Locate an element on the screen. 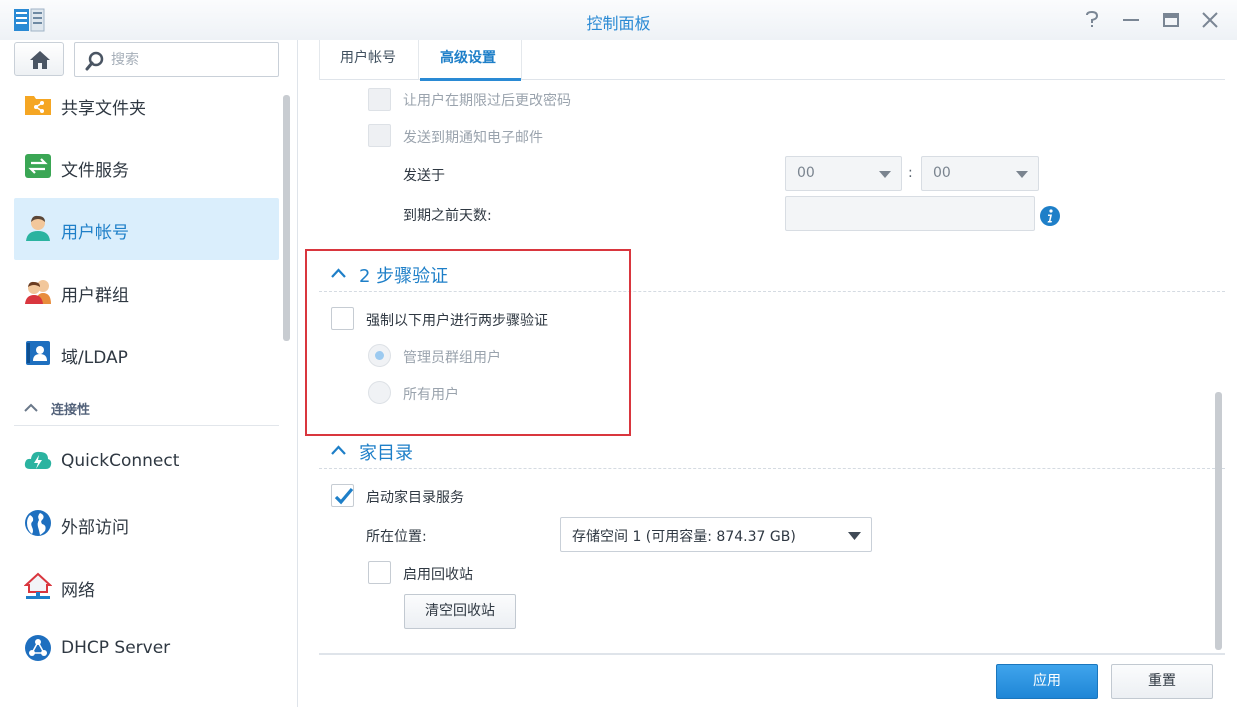  user-icon is located at coordinates (38, 228).